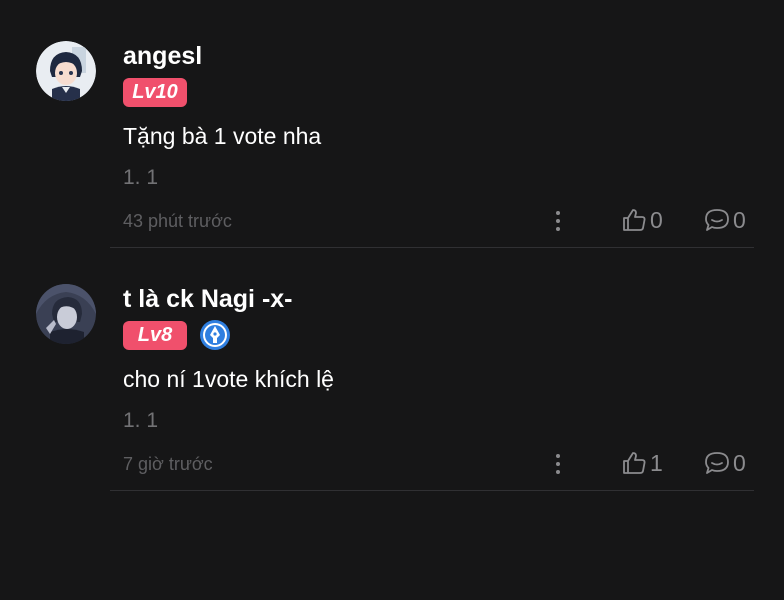 This screenshot has height=600, width=784. What do you see at coordinates (155, 335) in the screenshot?
I see `level-badge: Lv8` at bounding box center [155, 335].